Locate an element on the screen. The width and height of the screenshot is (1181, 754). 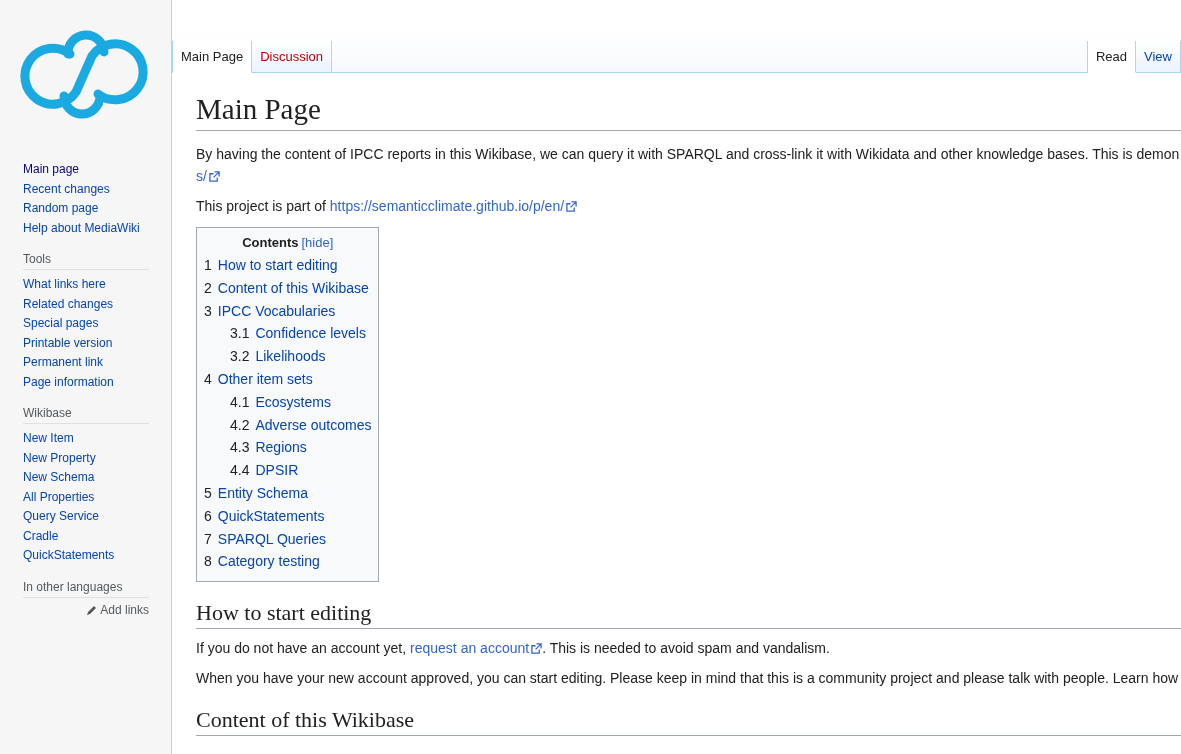
toc-link: 3.1 Confidence levels is located at coordinates (288, 334).